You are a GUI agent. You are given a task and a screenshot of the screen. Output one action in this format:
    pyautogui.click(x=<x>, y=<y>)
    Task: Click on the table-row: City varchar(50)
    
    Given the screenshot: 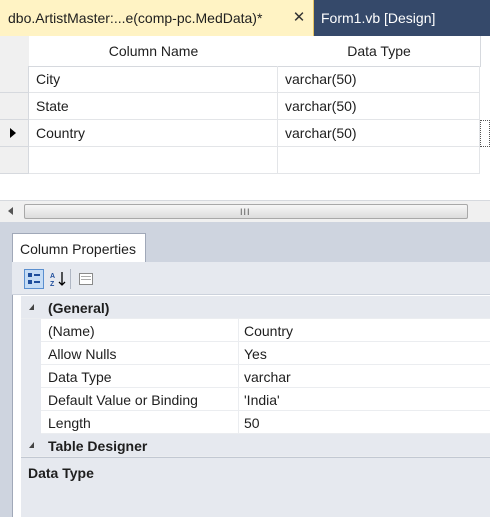 What is the action you would take?
    pyautogui.click(x=245, y=79)
    